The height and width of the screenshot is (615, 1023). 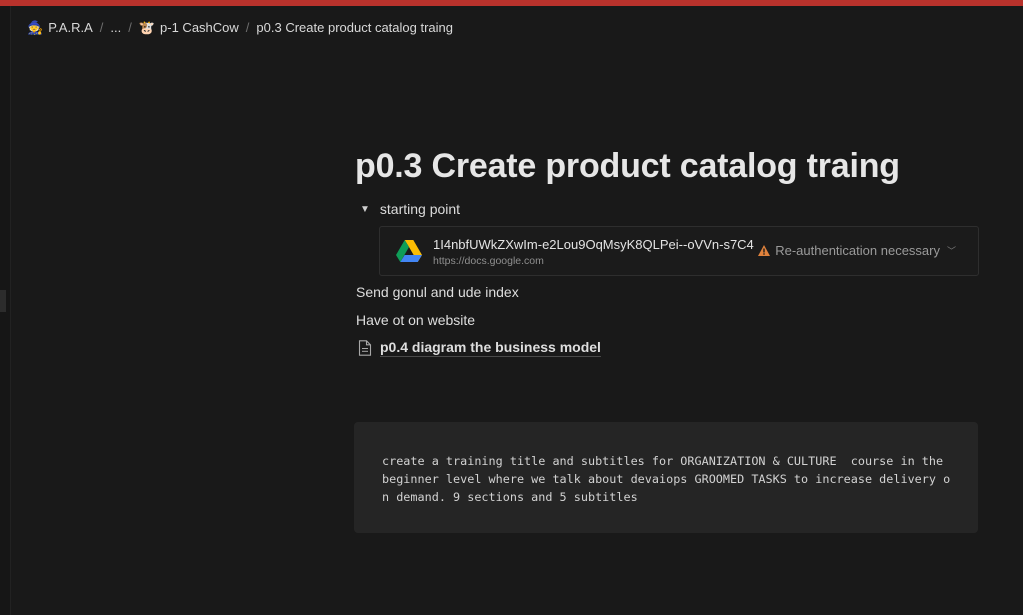 What do you see at coordinates (365, 209) in the screenshot?
I see `toggle-triangle-icon: ▼` at bounding box center [365, 209].